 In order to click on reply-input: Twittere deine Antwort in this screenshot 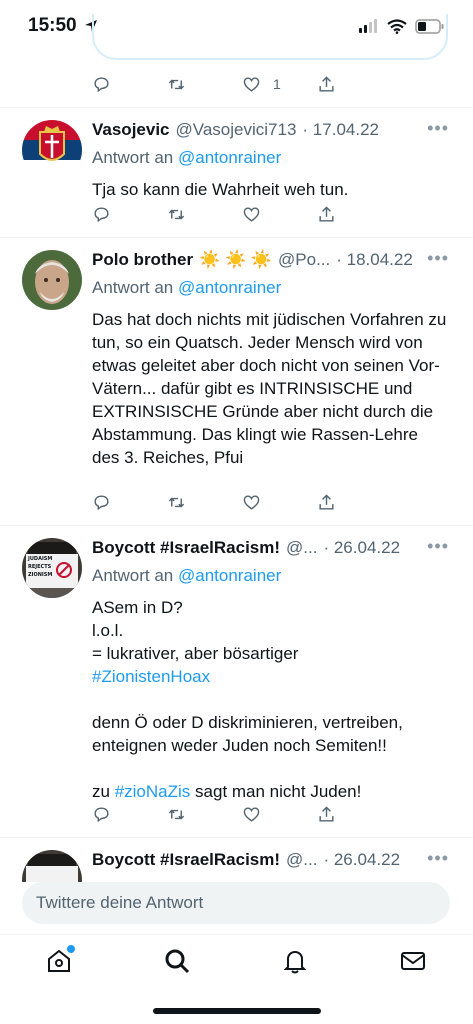, I will do `click(236, 903)`.